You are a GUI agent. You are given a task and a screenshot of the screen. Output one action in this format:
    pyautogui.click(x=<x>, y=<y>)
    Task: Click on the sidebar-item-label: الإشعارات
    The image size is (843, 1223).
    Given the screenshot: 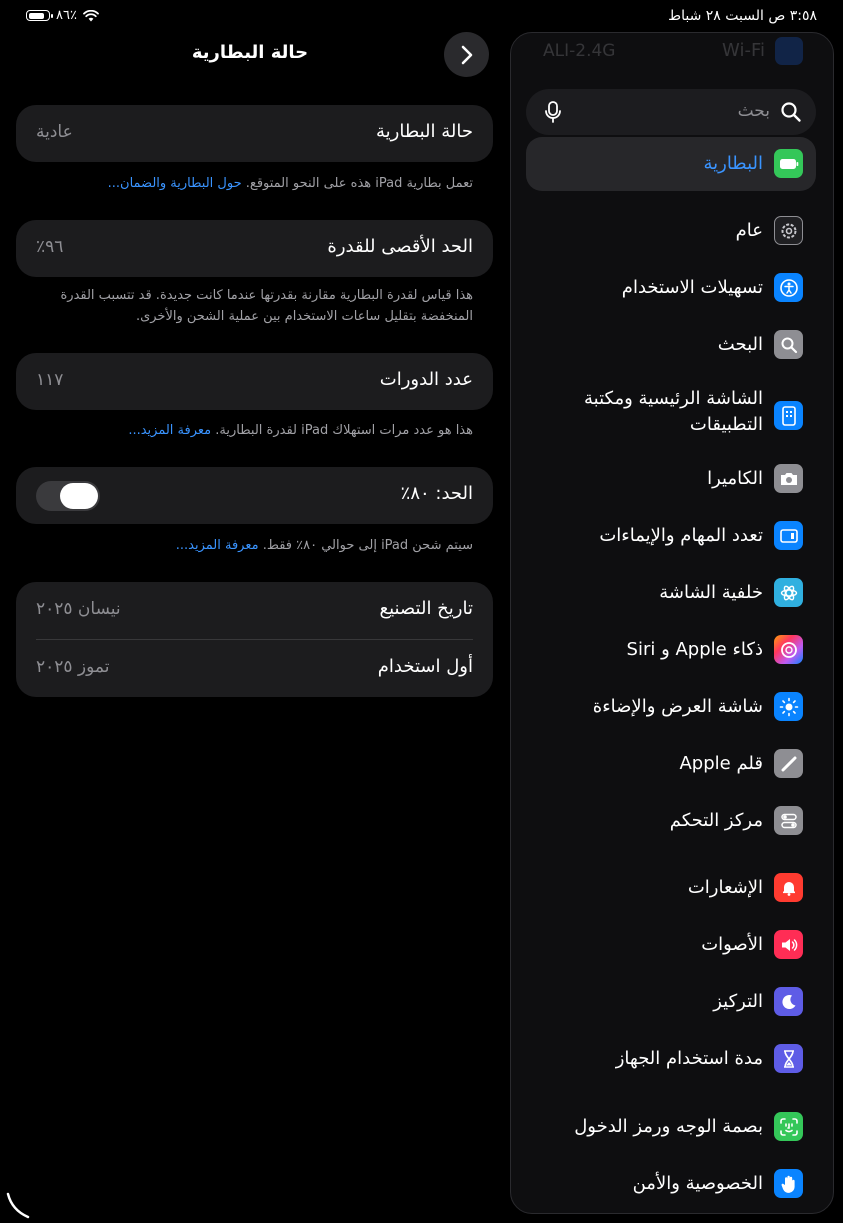 What is the action you would take?
    pyautogui.click(x=725, y=887)
    